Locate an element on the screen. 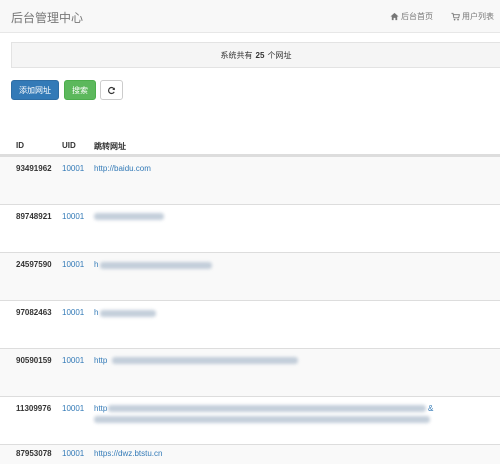 The width and height of the screenshot is (500, 464). search-button: 搜索 is located at coordinates (80, 90).